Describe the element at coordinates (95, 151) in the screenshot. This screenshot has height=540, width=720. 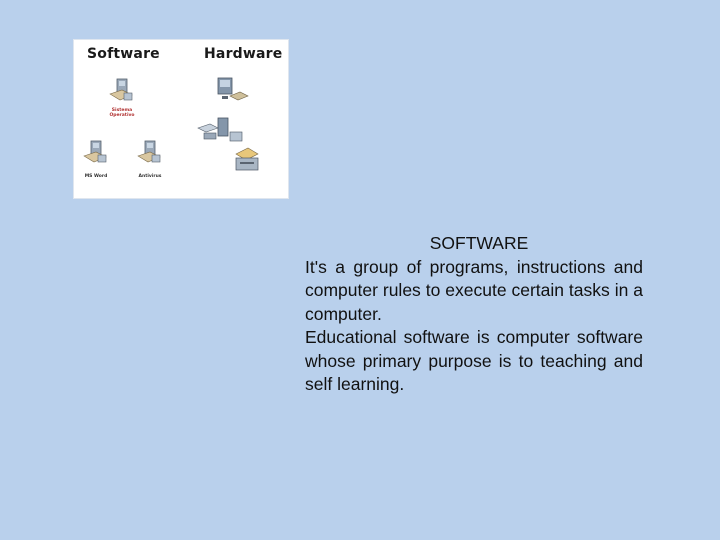
I see `ms-word-computer-icon` at that location.